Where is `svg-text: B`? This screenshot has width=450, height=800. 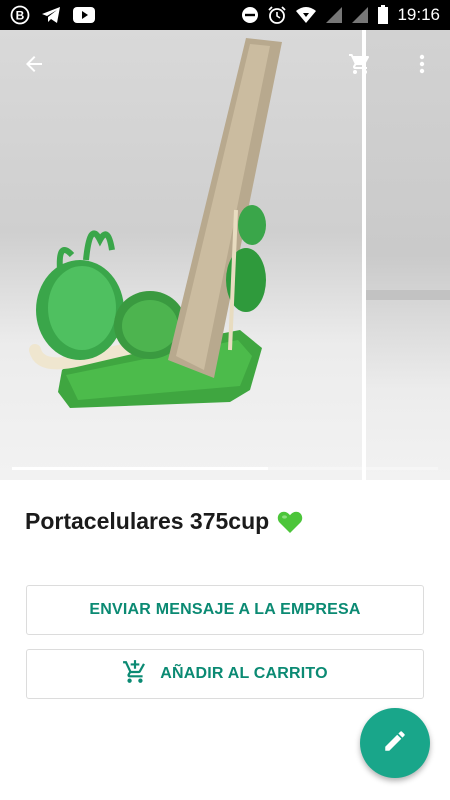
svg-text: B is located at coordinates (20, 16).